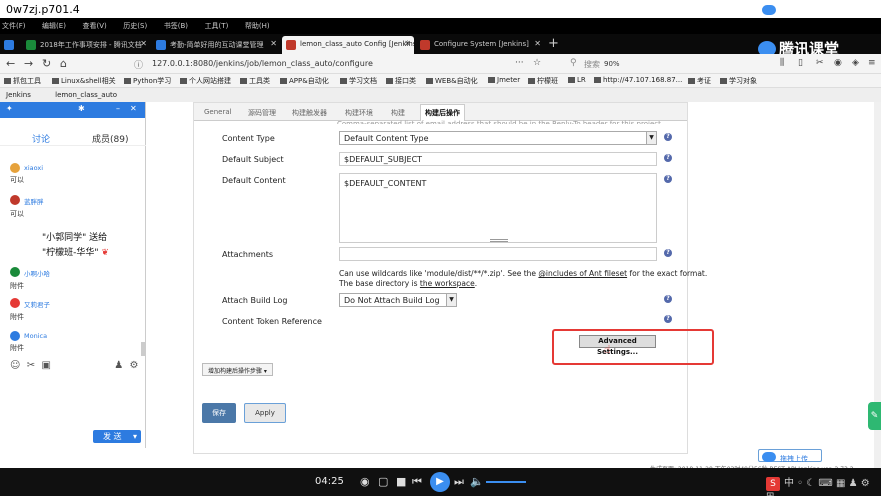  What do you see at coordinates (537, 63) in the screenshot?
I see `bookmark-star-icon: ☆` at bounding box center [537, 63].